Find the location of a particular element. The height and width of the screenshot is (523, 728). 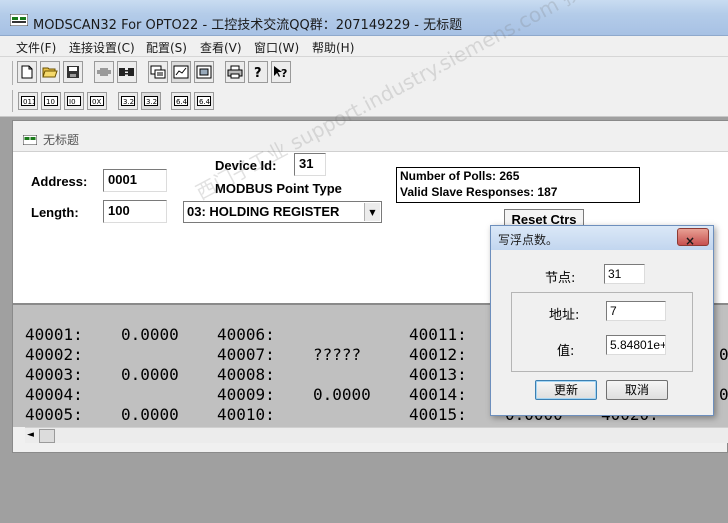

svg-text: 0X is located at coordinates (96, 102).